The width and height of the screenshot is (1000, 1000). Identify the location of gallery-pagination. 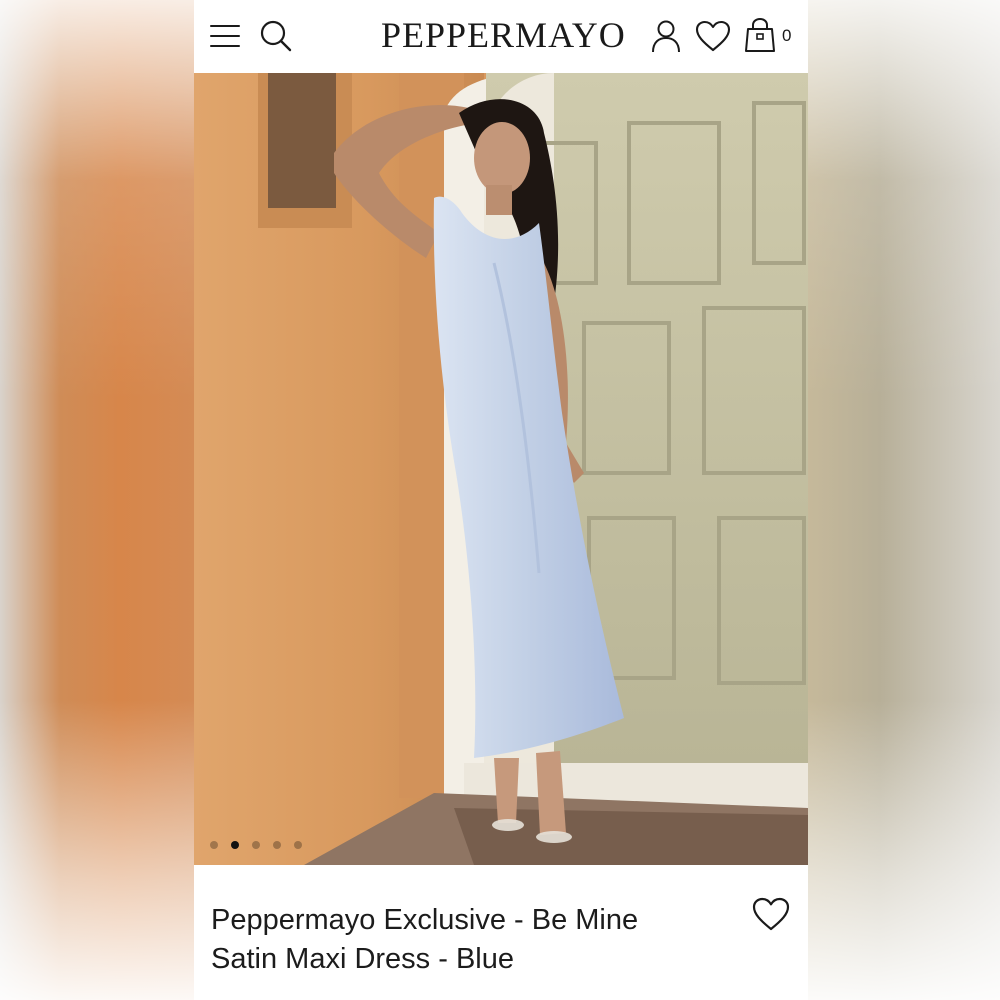
(256, 845).